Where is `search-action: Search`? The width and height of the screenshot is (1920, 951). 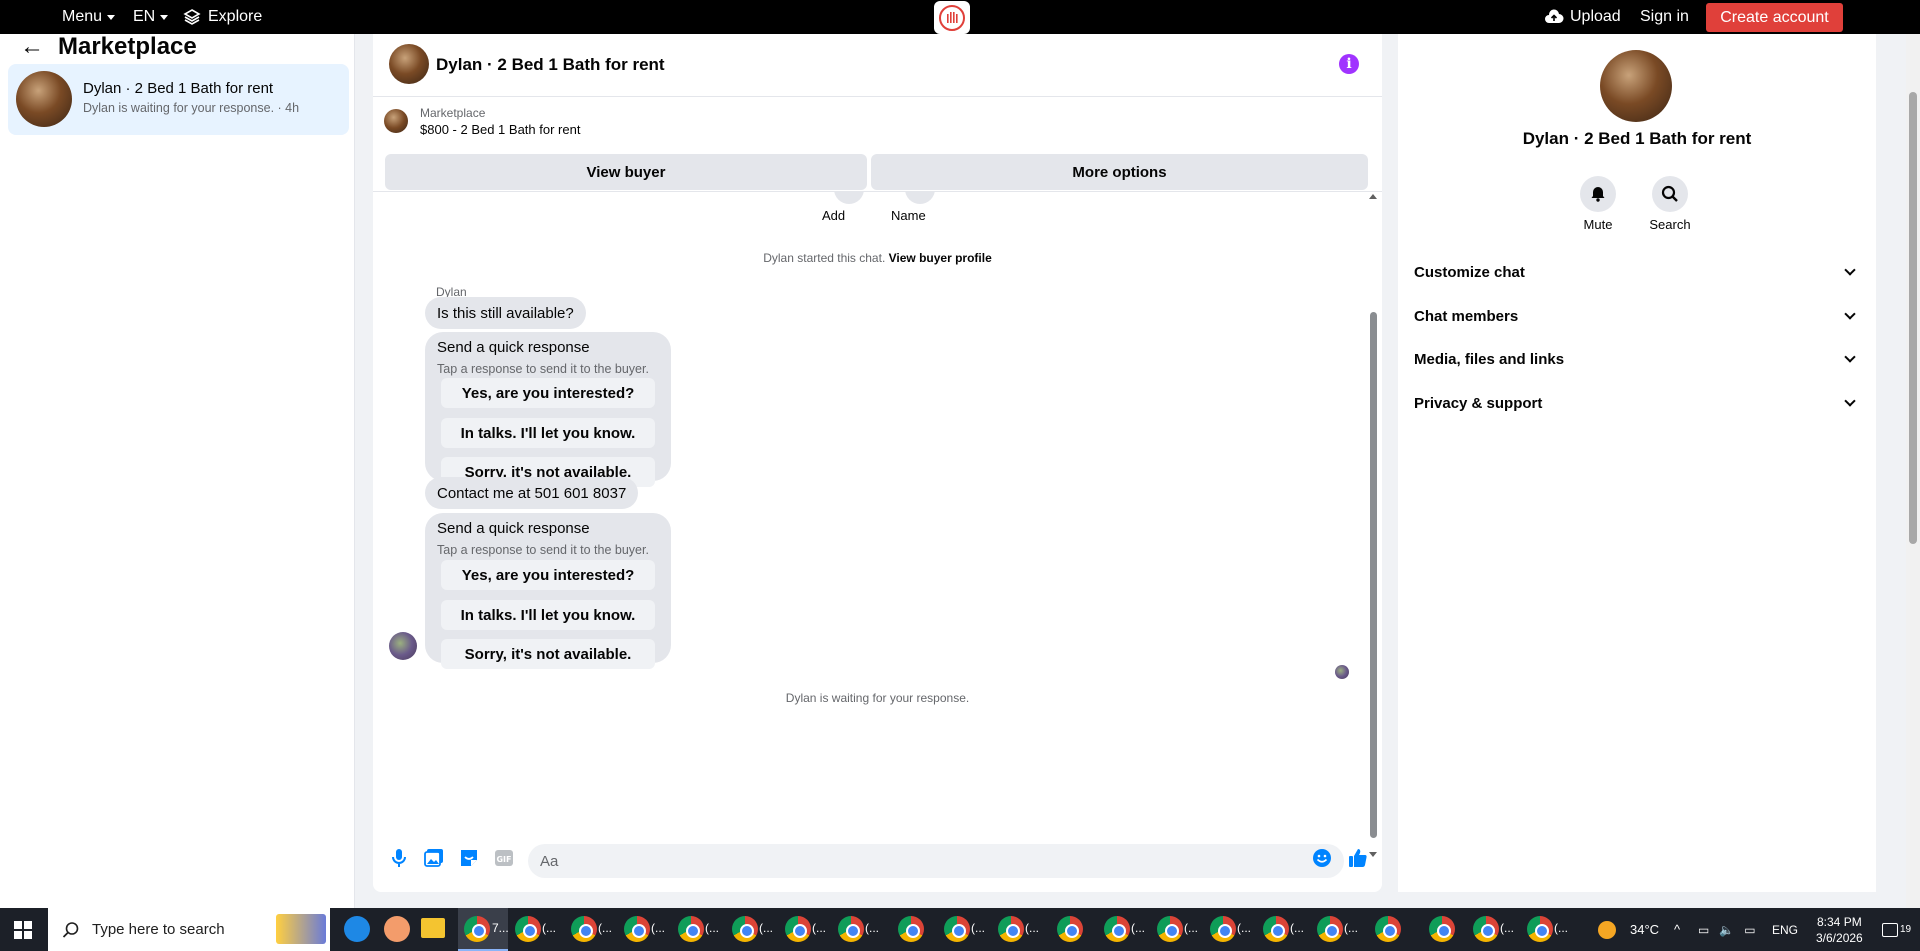 search-action: Search is located at coordinates (1670, 204).